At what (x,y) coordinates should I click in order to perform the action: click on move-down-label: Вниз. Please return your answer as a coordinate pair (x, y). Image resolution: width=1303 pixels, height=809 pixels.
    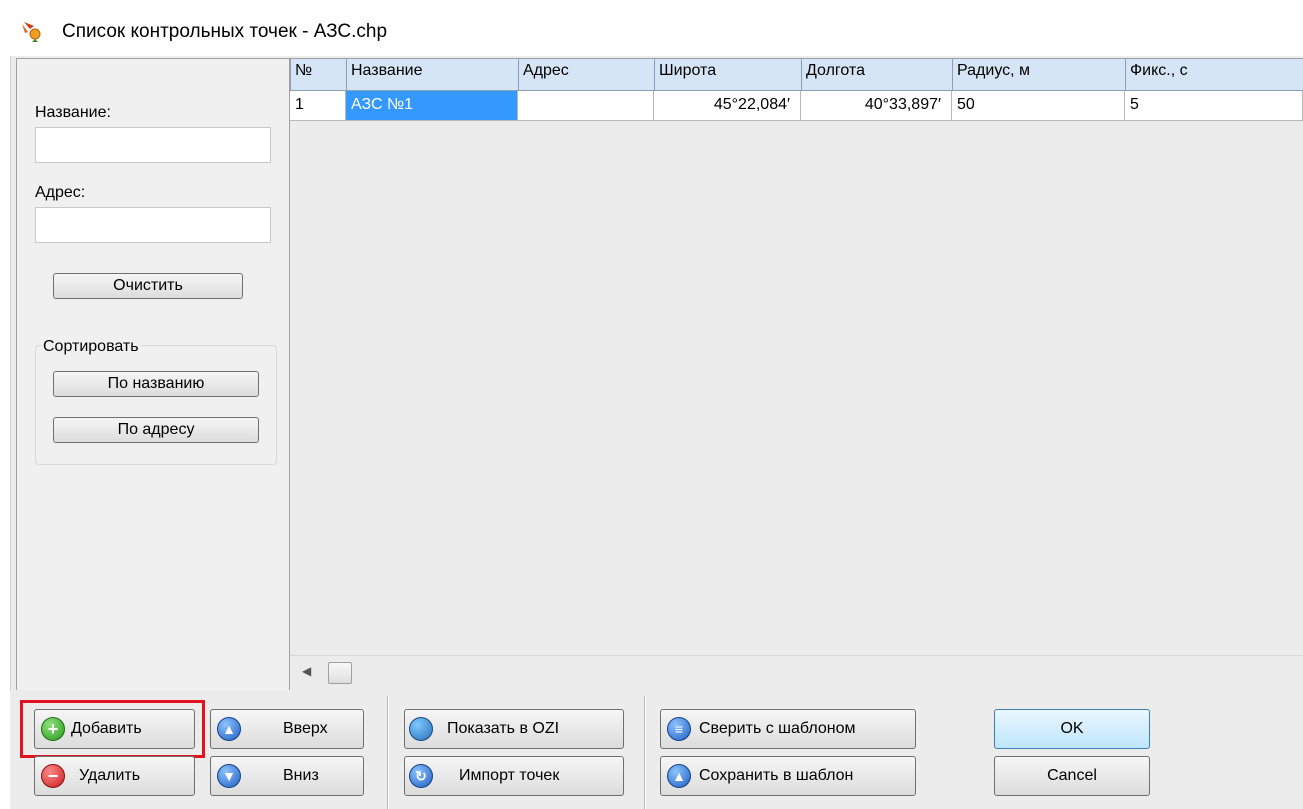
    Looking at the image, I should click on (301, 775).